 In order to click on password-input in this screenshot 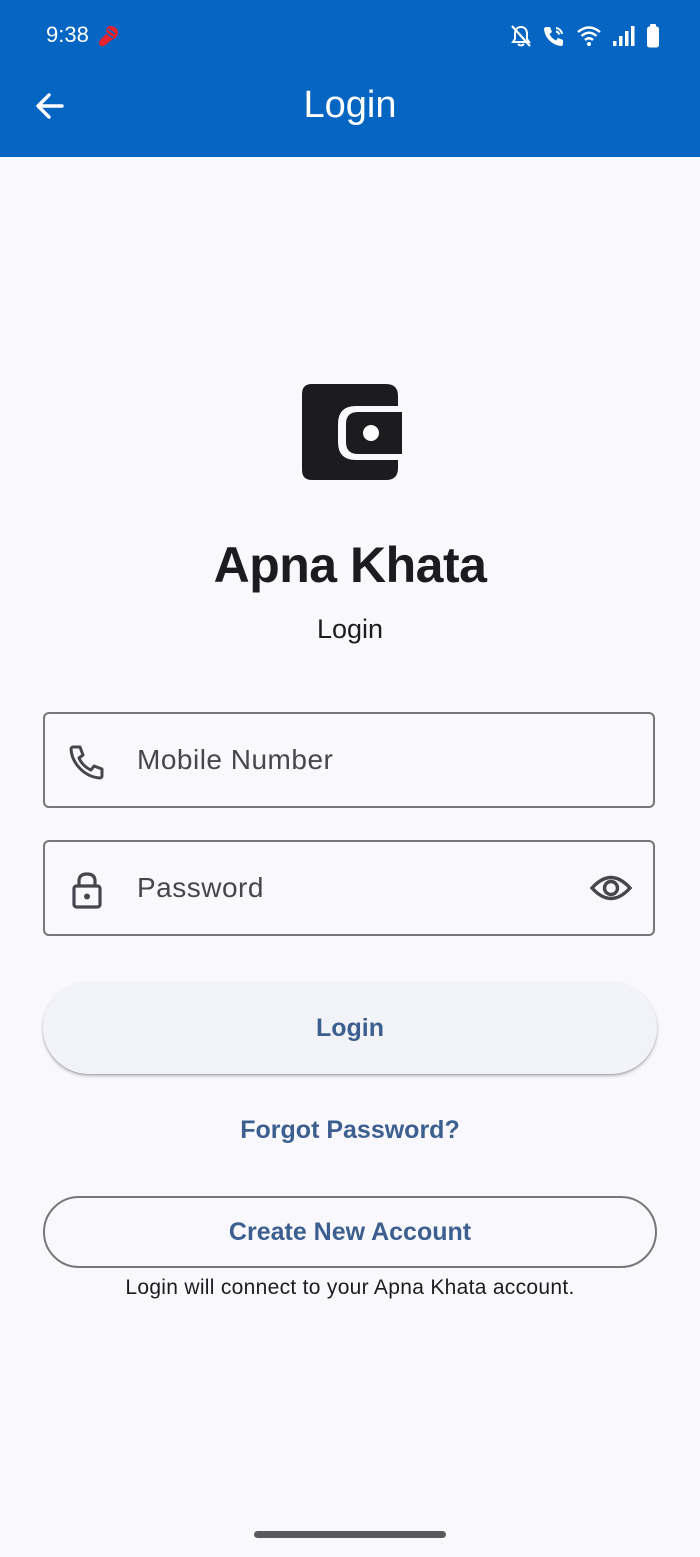, I will do `click(357, 888)`.